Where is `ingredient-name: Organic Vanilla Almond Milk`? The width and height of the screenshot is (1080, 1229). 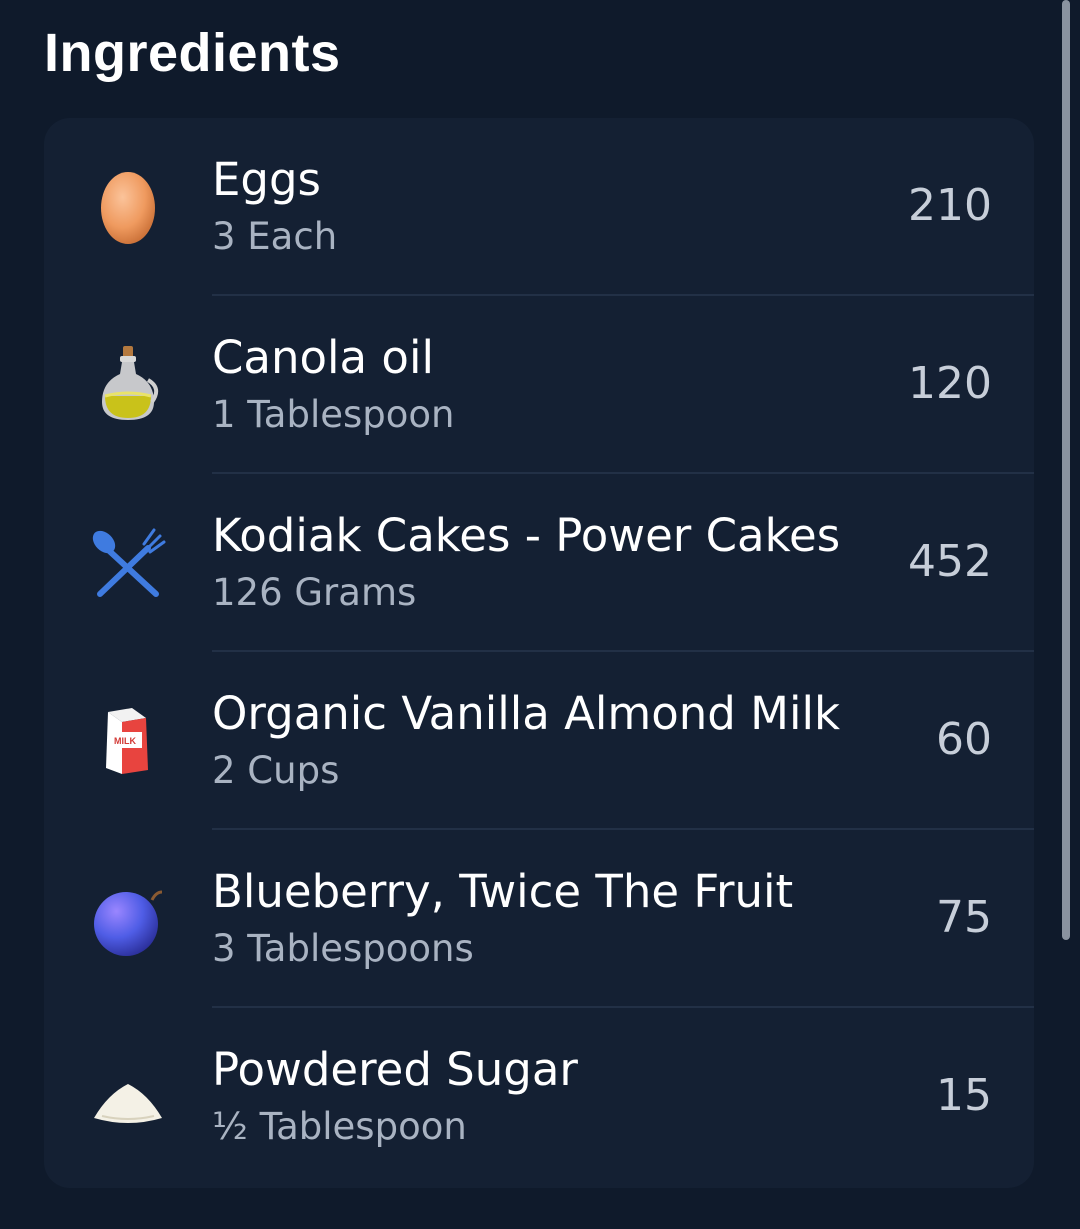
ingredient-name: Organic Vanilla Almond Milk is located at coordinates (526, 713).